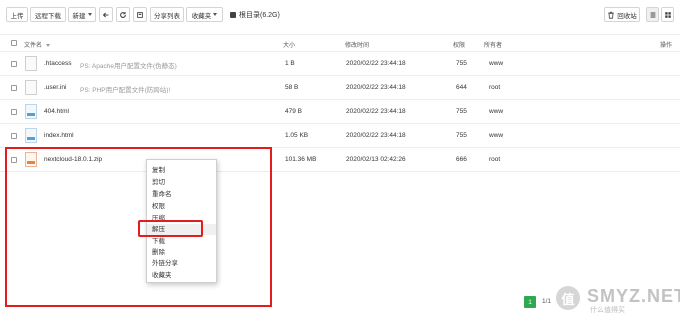 Image resolution: width=680 pixels, height=318 pixels. I want to click on column-name: 文件名, so click(37, 44).